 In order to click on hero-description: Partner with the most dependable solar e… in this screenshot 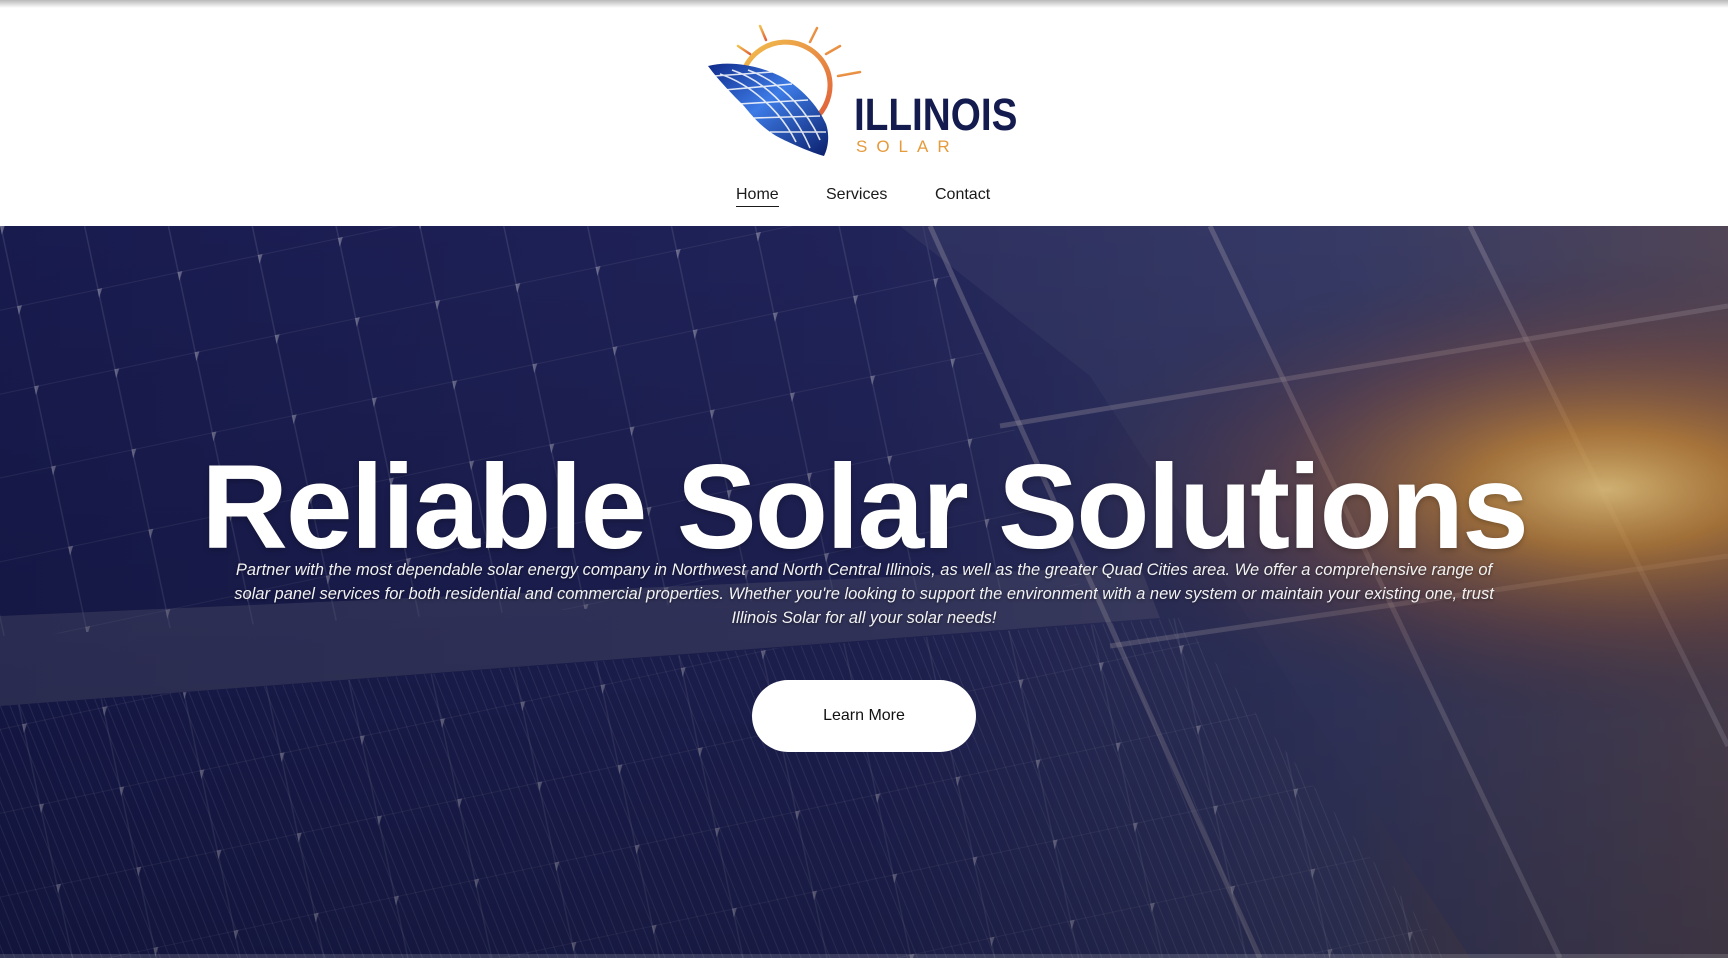, I will do `click(864, 594)`.